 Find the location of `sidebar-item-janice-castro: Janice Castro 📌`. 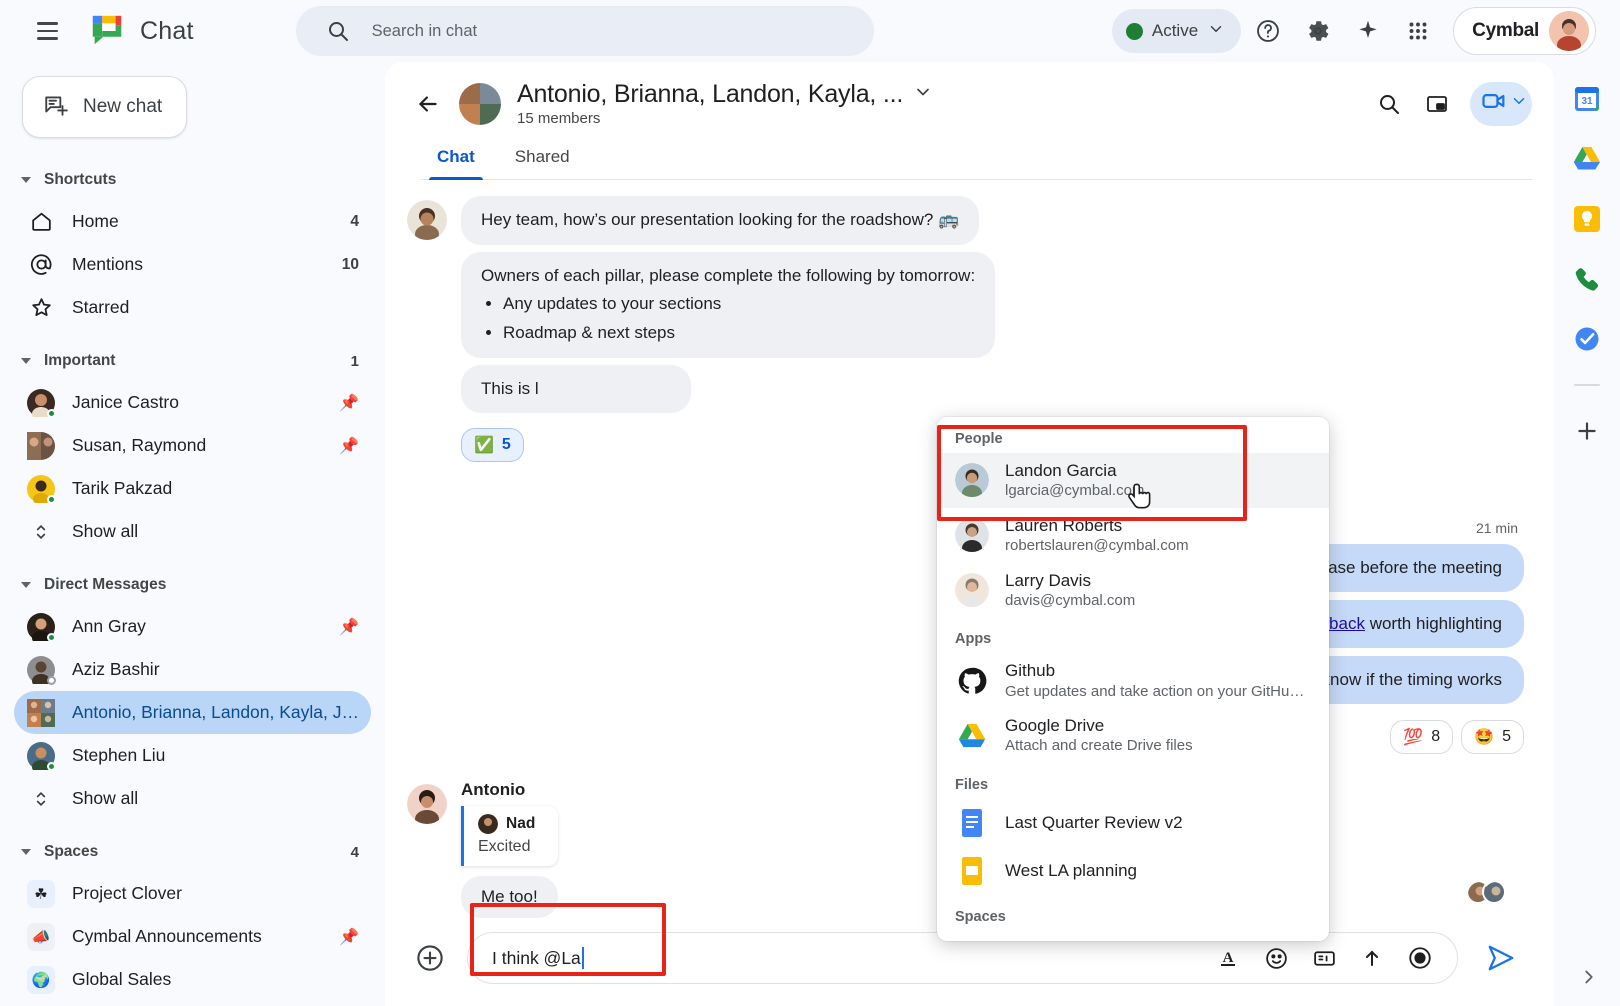

sidebar-item-janice-castro: Janice Castro 📌 is located at coordinates (192, 402).